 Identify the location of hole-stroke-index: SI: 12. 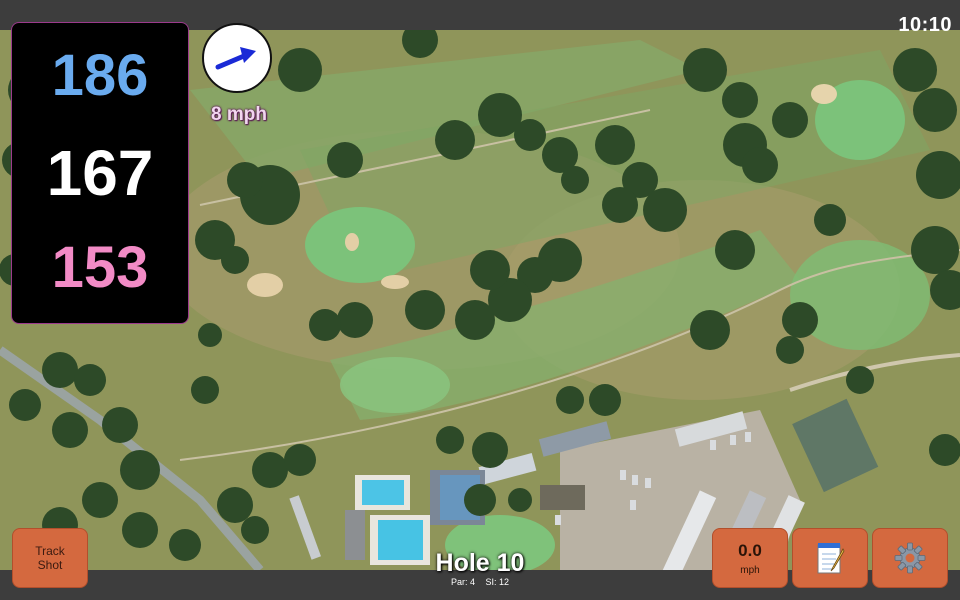
(497, 582).